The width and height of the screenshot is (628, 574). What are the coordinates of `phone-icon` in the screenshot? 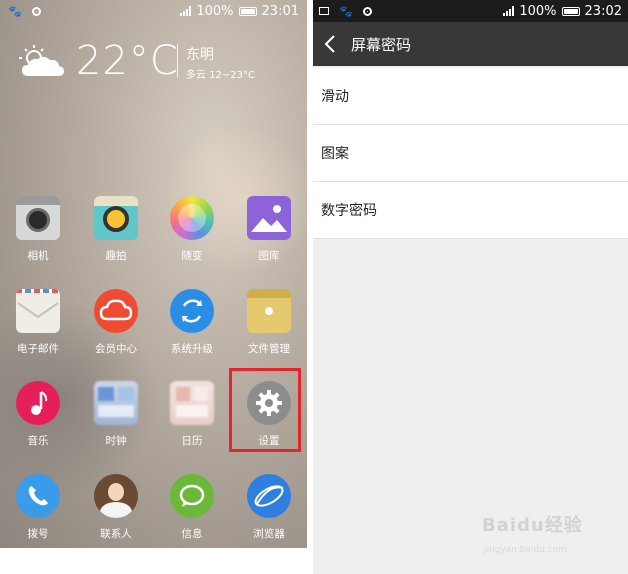 It's located at (38, 496).